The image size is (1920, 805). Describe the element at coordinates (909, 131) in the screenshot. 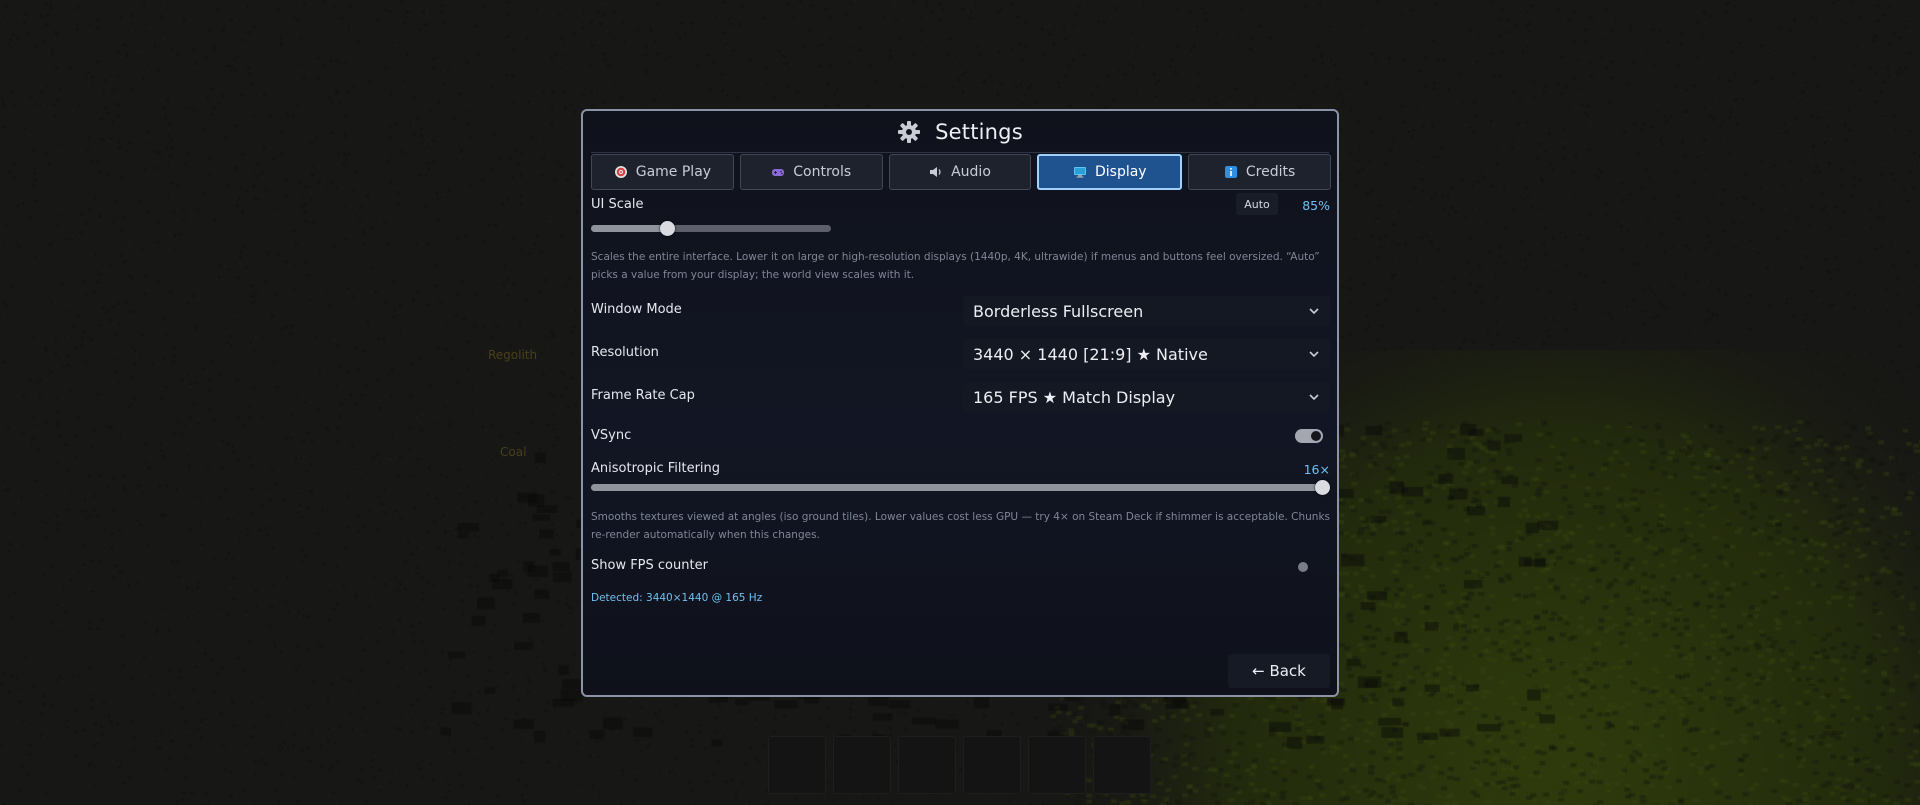

I see `gear-icon` at that location.